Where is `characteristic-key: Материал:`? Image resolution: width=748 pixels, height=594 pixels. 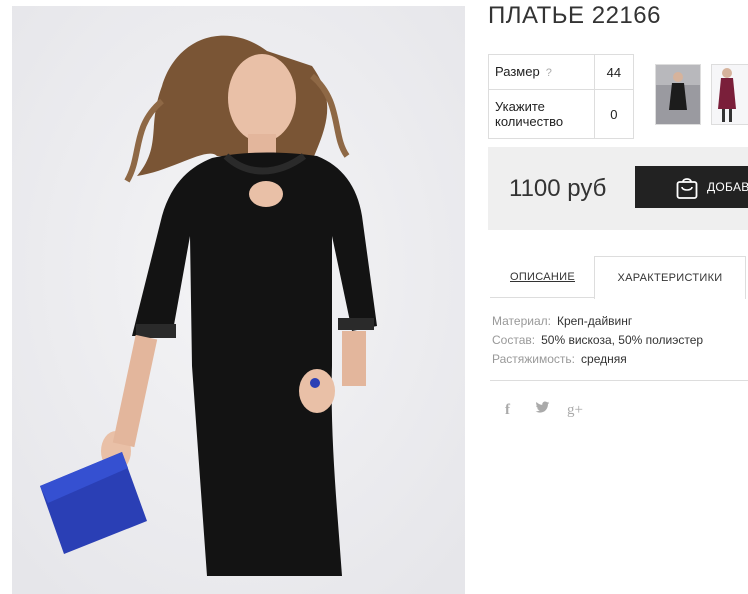 characteristic-key: Материал: is located at coordinates (521, 321).